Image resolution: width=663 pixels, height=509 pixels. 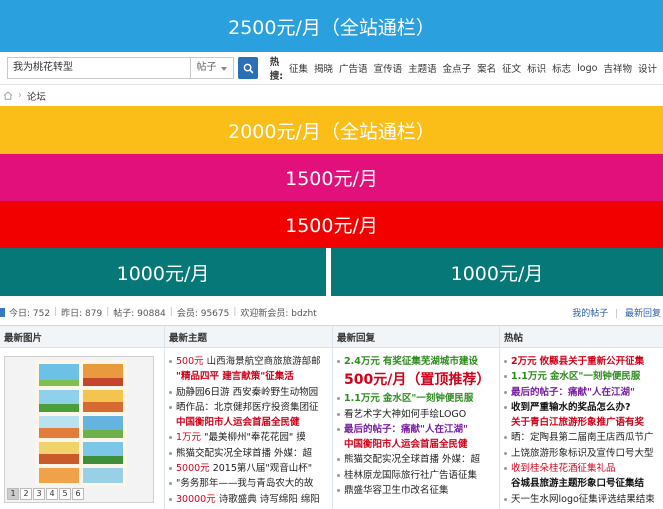 I want to click on hot-search-item: 金点子, so click(x=457, y=68).